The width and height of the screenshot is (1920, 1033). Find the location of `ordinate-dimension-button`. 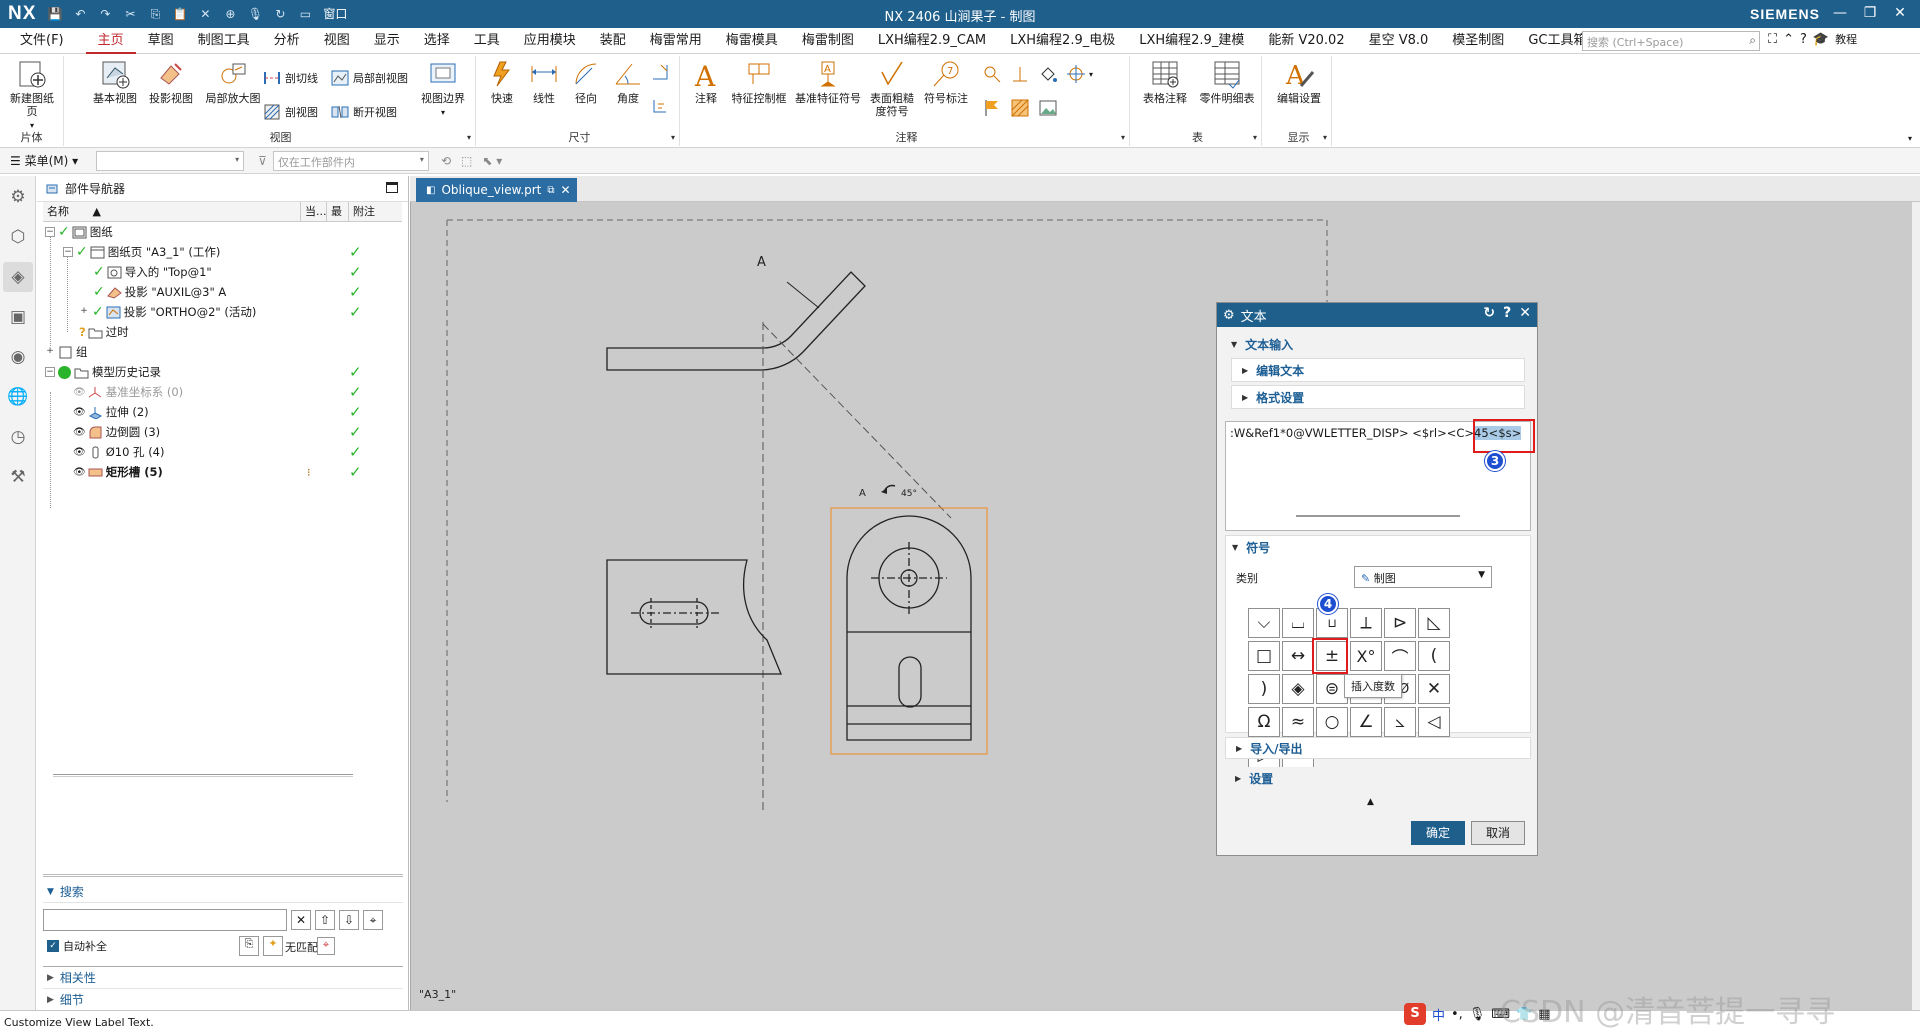

ordinate-dimension-button is located at coordinates (660, 106).